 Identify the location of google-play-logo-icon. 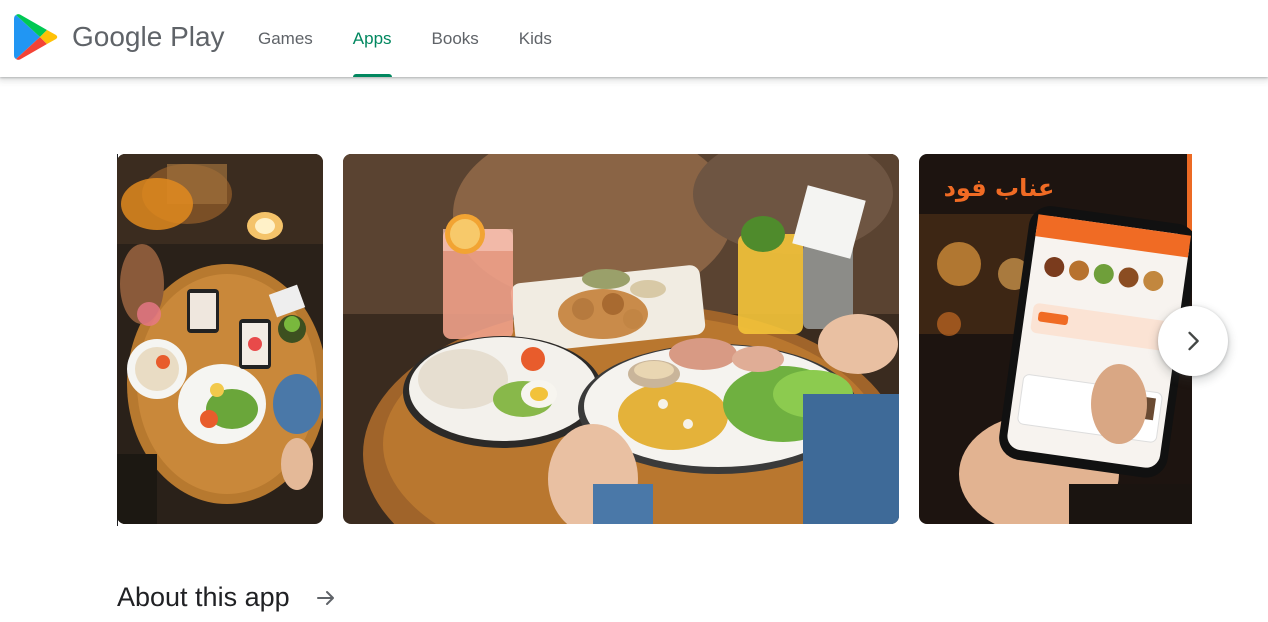
(36, 37).